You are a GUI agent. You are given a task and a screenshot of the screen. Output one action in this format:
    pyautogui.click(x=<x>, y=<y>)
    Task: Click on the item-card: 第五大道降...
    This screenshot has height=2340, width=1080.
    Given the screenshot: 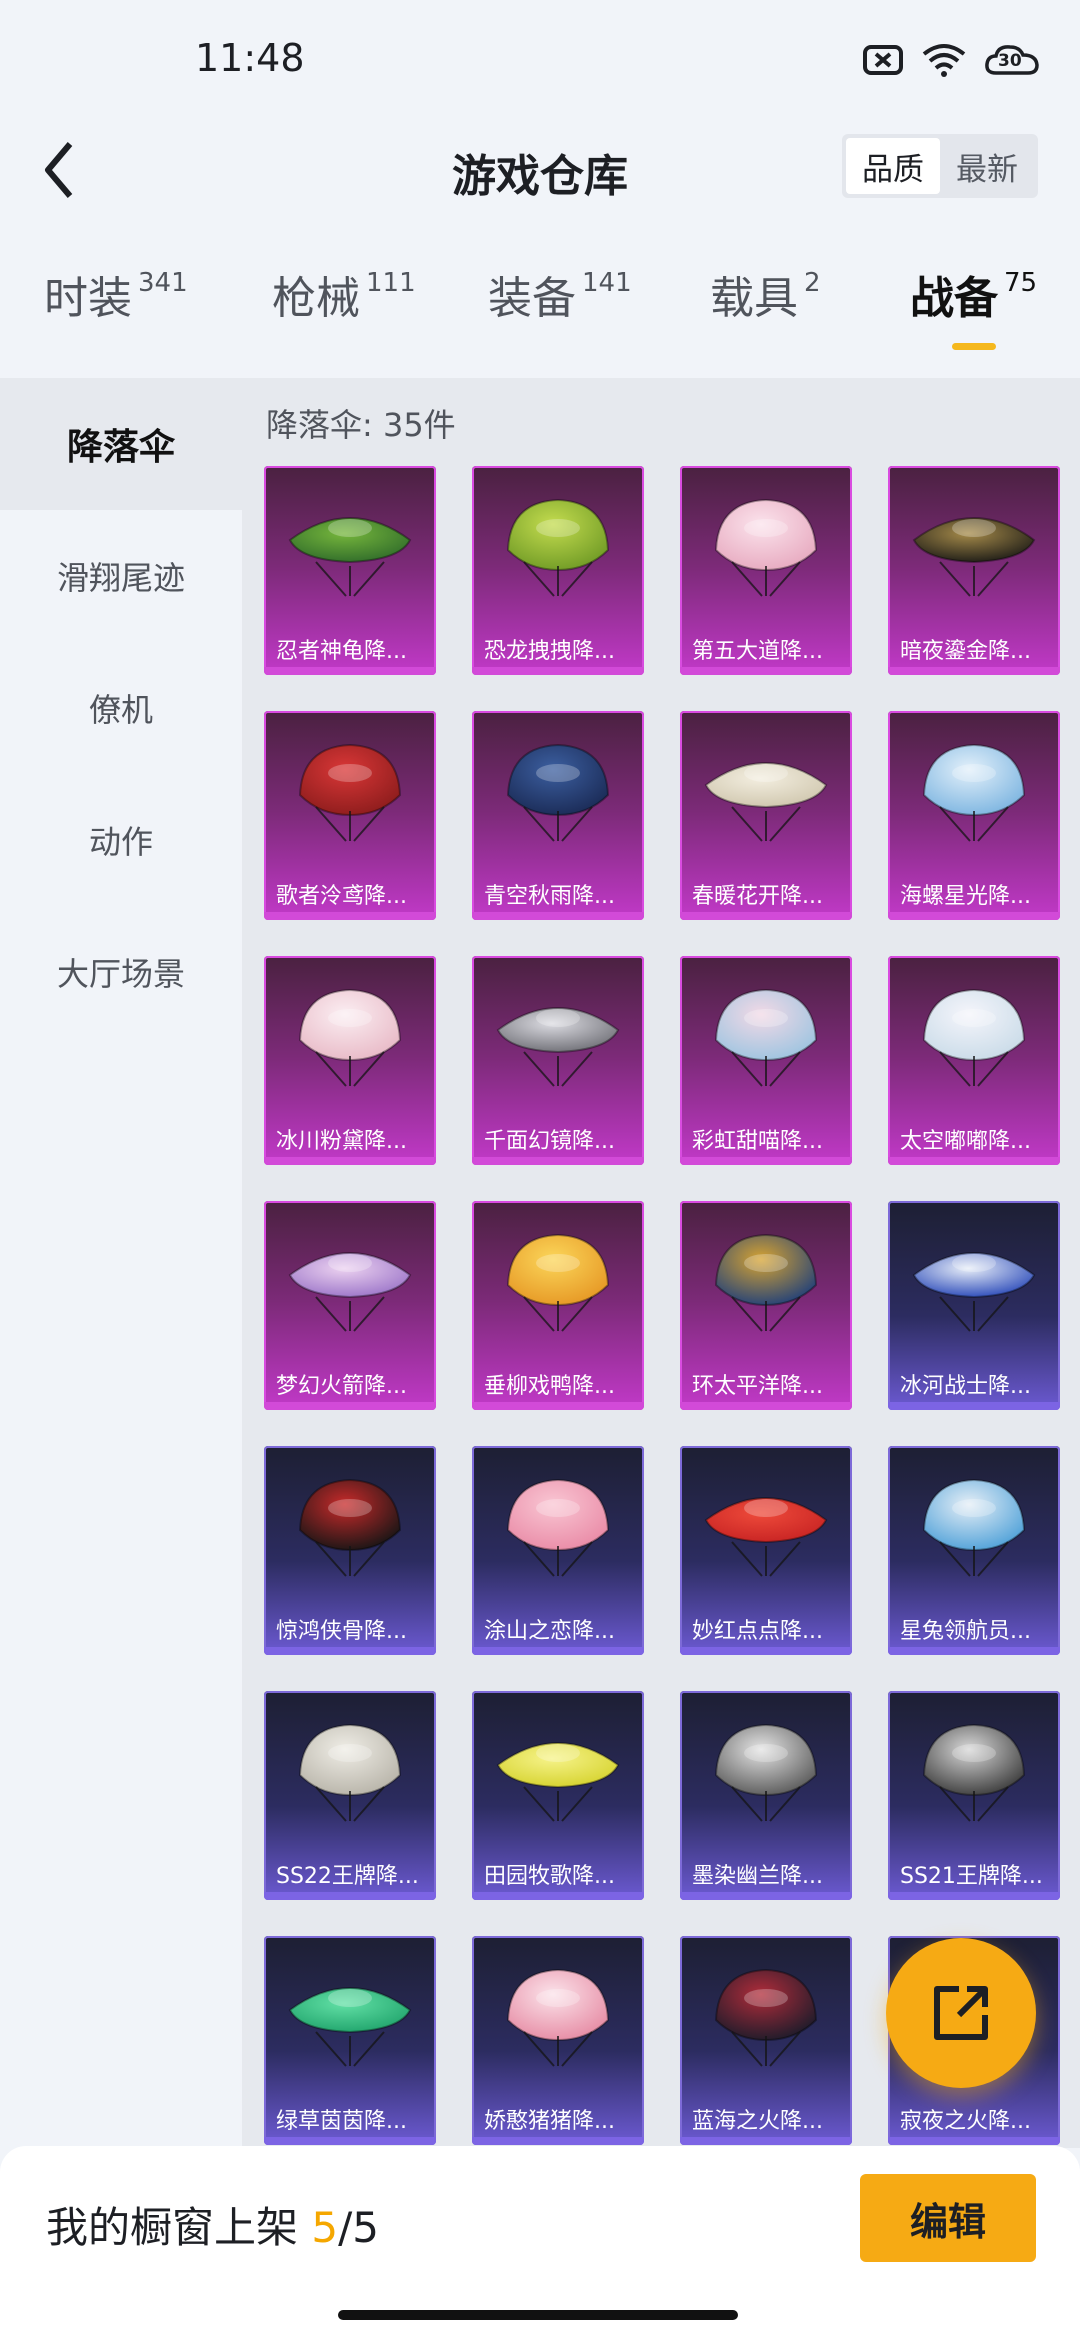 What is the action you would take?
    pyautogui.click(x=766, y=570)
    